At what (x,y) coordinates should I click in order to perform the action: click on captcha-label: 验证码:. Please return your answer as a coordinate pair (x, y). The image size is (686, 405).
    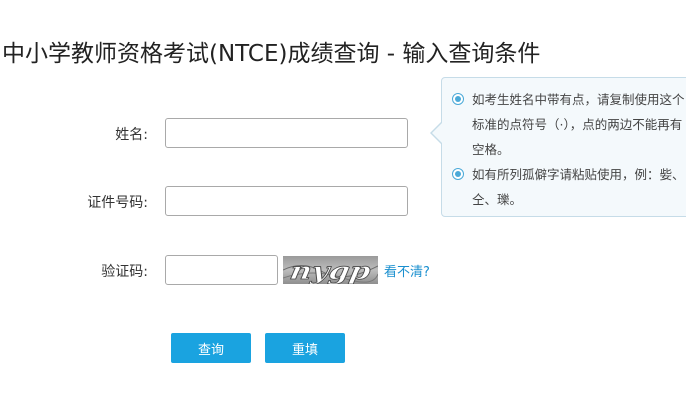
    Looking at the image, I should click on (124, 272).